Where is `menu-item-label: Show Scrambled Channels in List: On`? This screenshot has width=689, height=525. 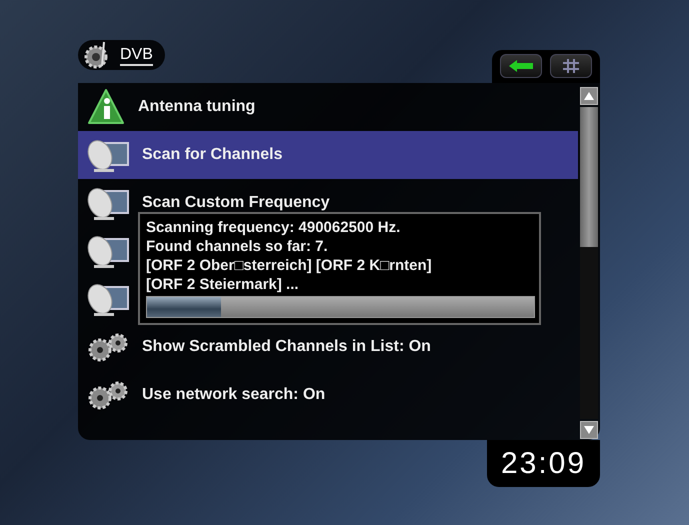 menu-item-label: Show Scrambled Channels in List: On is located at coordinates (286, 347).